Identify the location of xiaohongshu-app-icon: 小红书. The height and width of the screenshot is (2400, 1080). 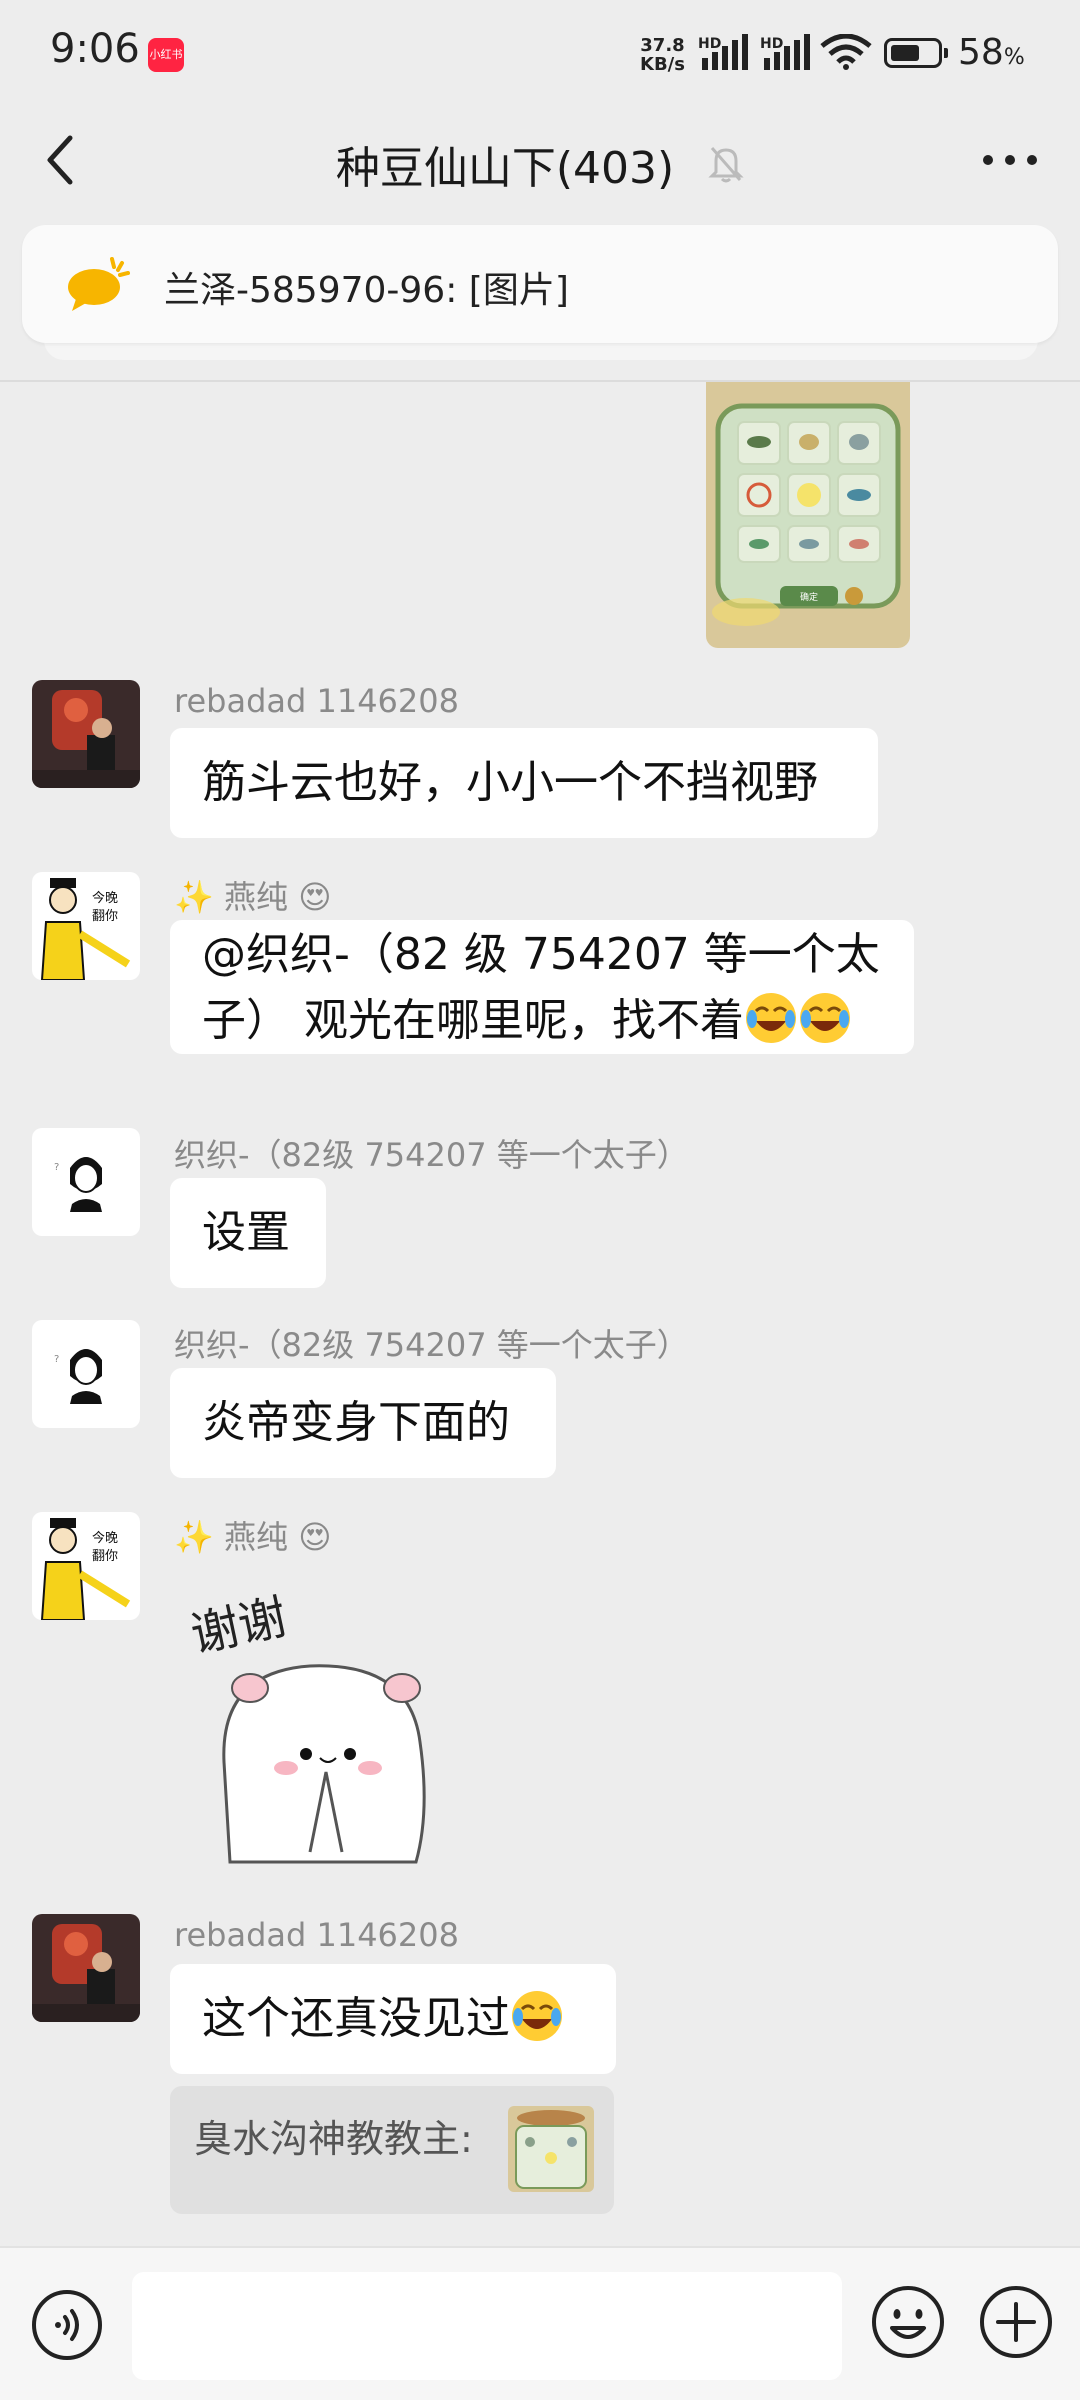
(166, 55).